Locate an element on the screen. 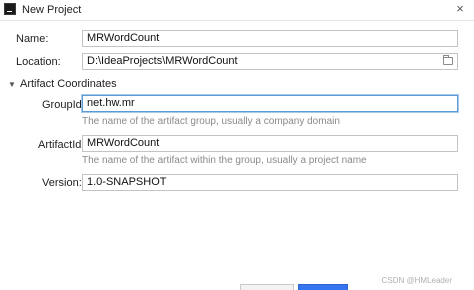 The image size is (474, 290). version-label: Version: is located at coordinates (62, 183).